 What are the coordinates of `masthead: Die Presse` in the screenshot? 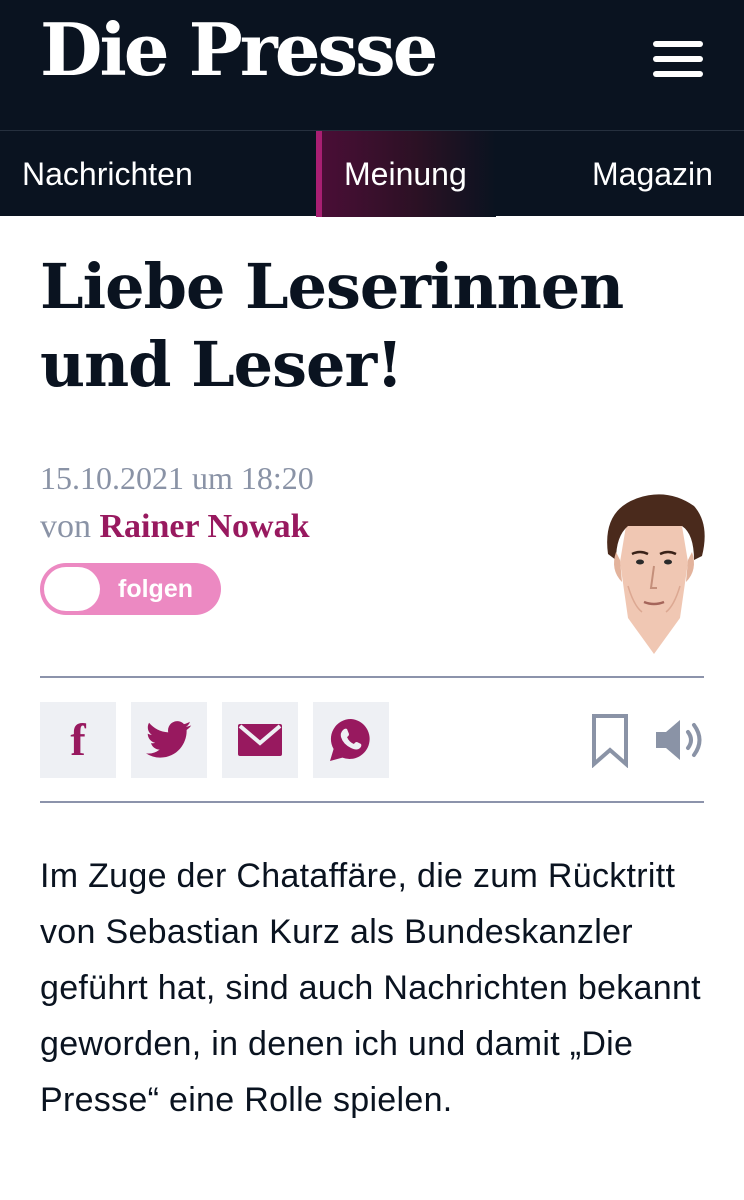 It's located at (372, 65).